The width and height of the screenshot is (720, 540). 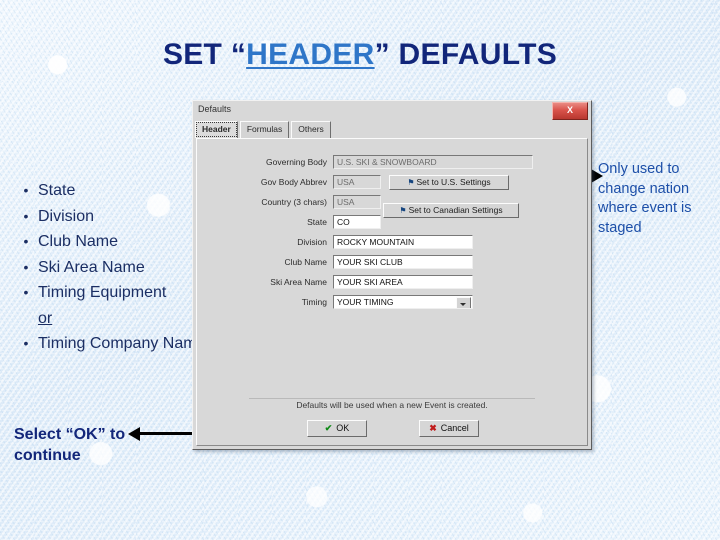 I want to click on club-name-field: YOUR SKI CLUB, so click(x=403, y=262).